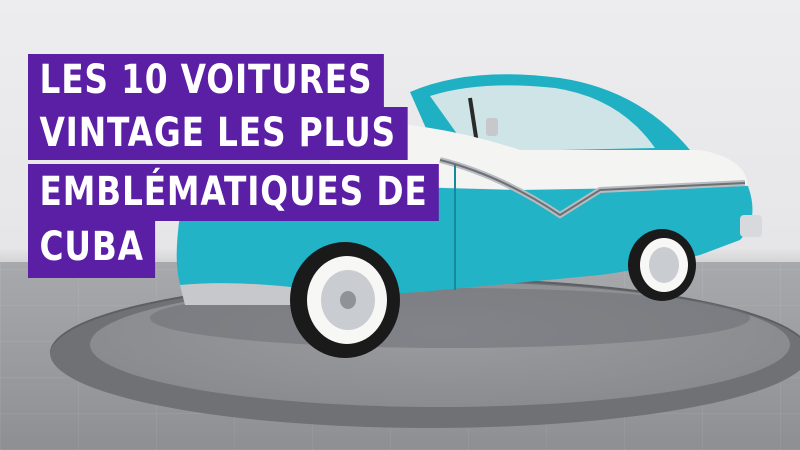  What do you see at coordinates (218, 133) in the screenshot?
I see `headline-line-2: VINTAGE LES PLUS` at bounding box center [218, 133].